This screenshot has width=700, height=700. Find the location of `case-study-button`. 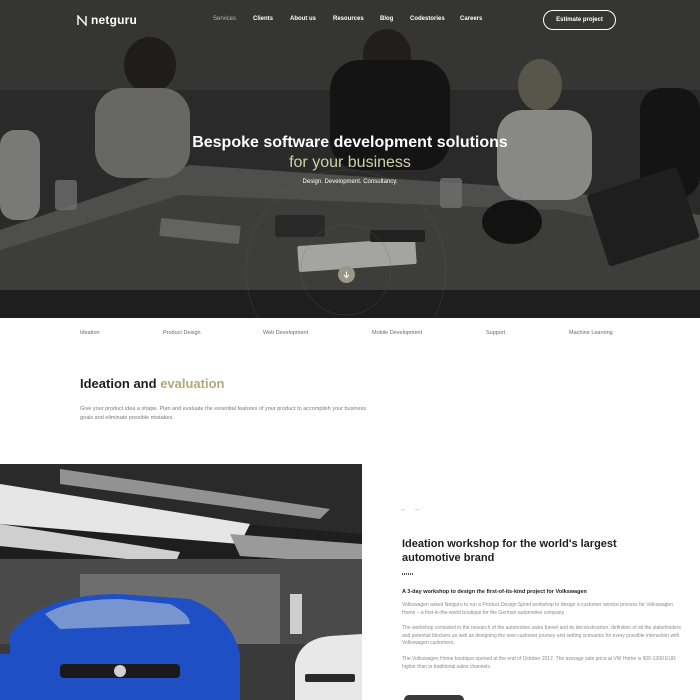

case-study-button is located at coordinates (434, 697).